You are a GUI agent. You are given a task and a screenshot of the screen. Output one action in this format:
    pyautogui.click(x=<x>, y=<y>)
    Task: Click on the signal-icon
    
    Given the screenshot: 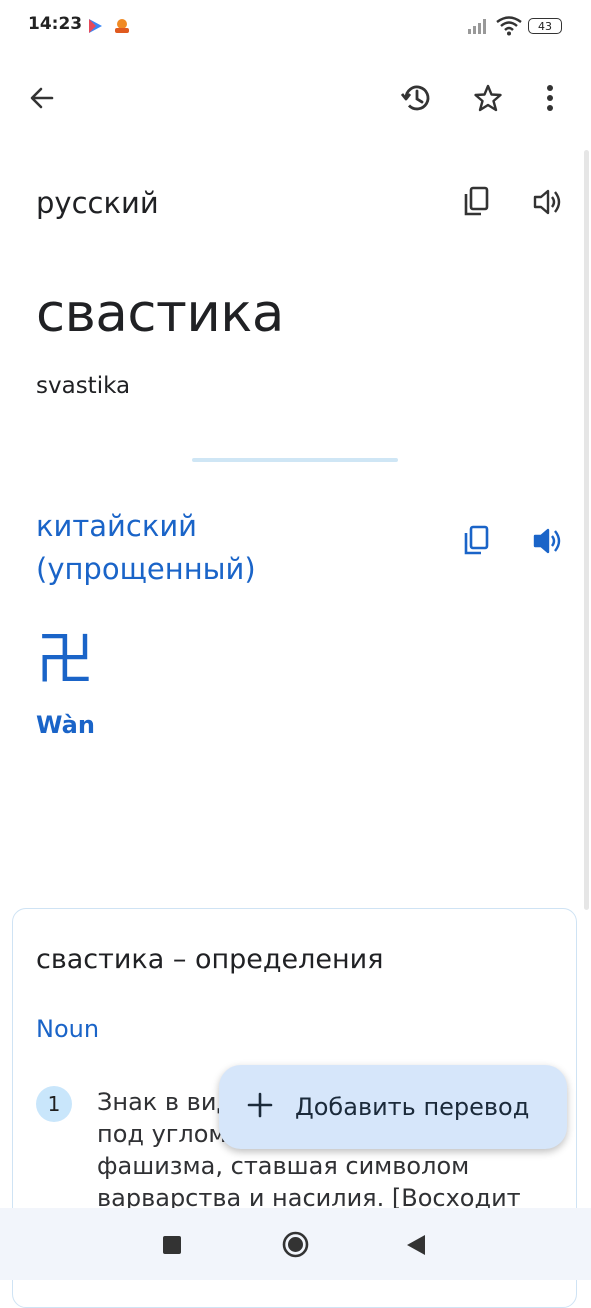 What is the action you would take?
    pyautogui.click(x=479, y=28)
    